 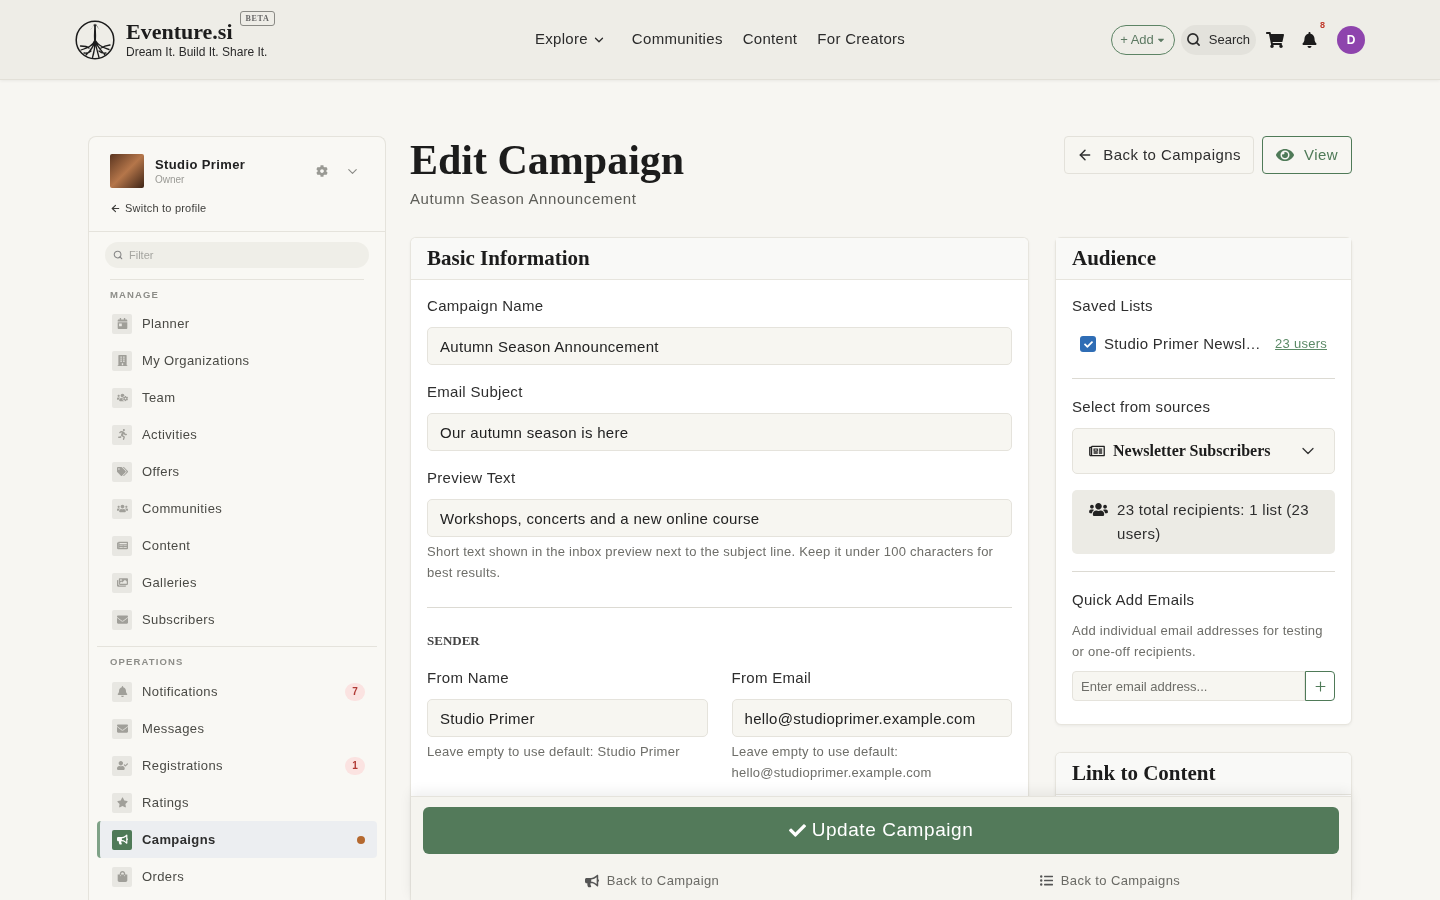 What do you see at coordinates (719, 346) in the screenshot?
I see `text-input: Autumn Season Announcement` at bounding box center [719, 346].